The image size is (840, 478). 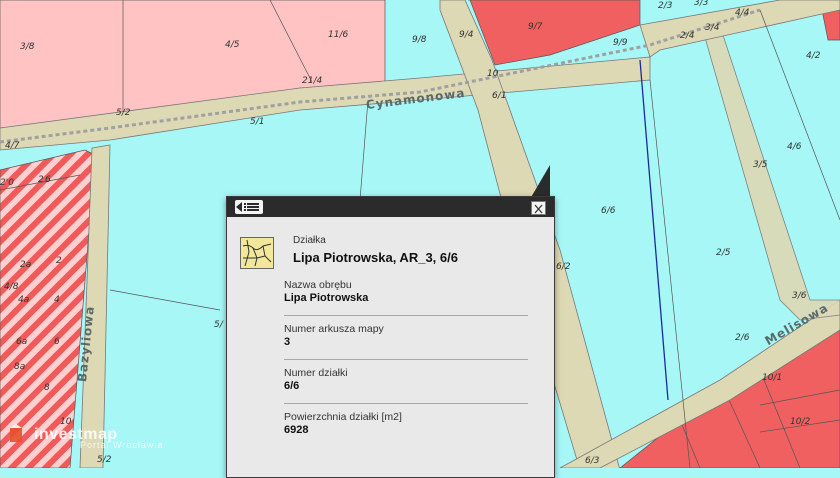 I want to click on popup-type-label: Działka, so click(x=309, y=240).